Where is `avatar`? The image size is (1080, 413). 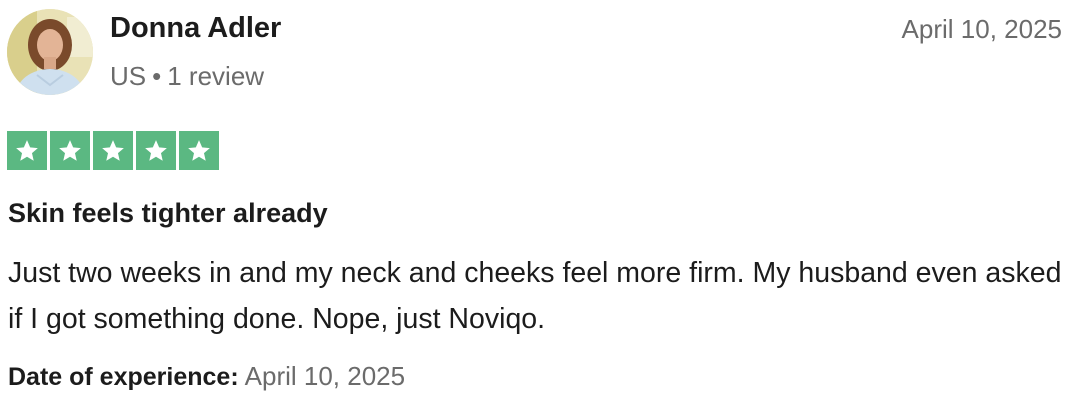 avatar is located at coordinates (50, 52).